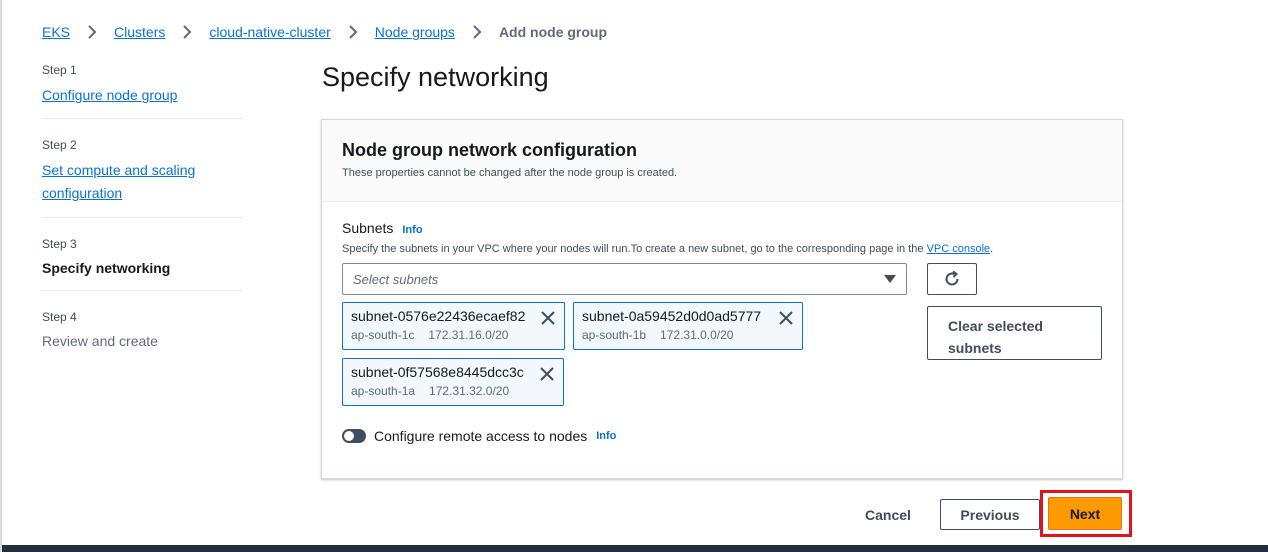 This screenshot has height=552, width=1268. Describe the element at coordinates (995, 325) in the screenshot. I see `clear-label-line: Clear selected` at that location.